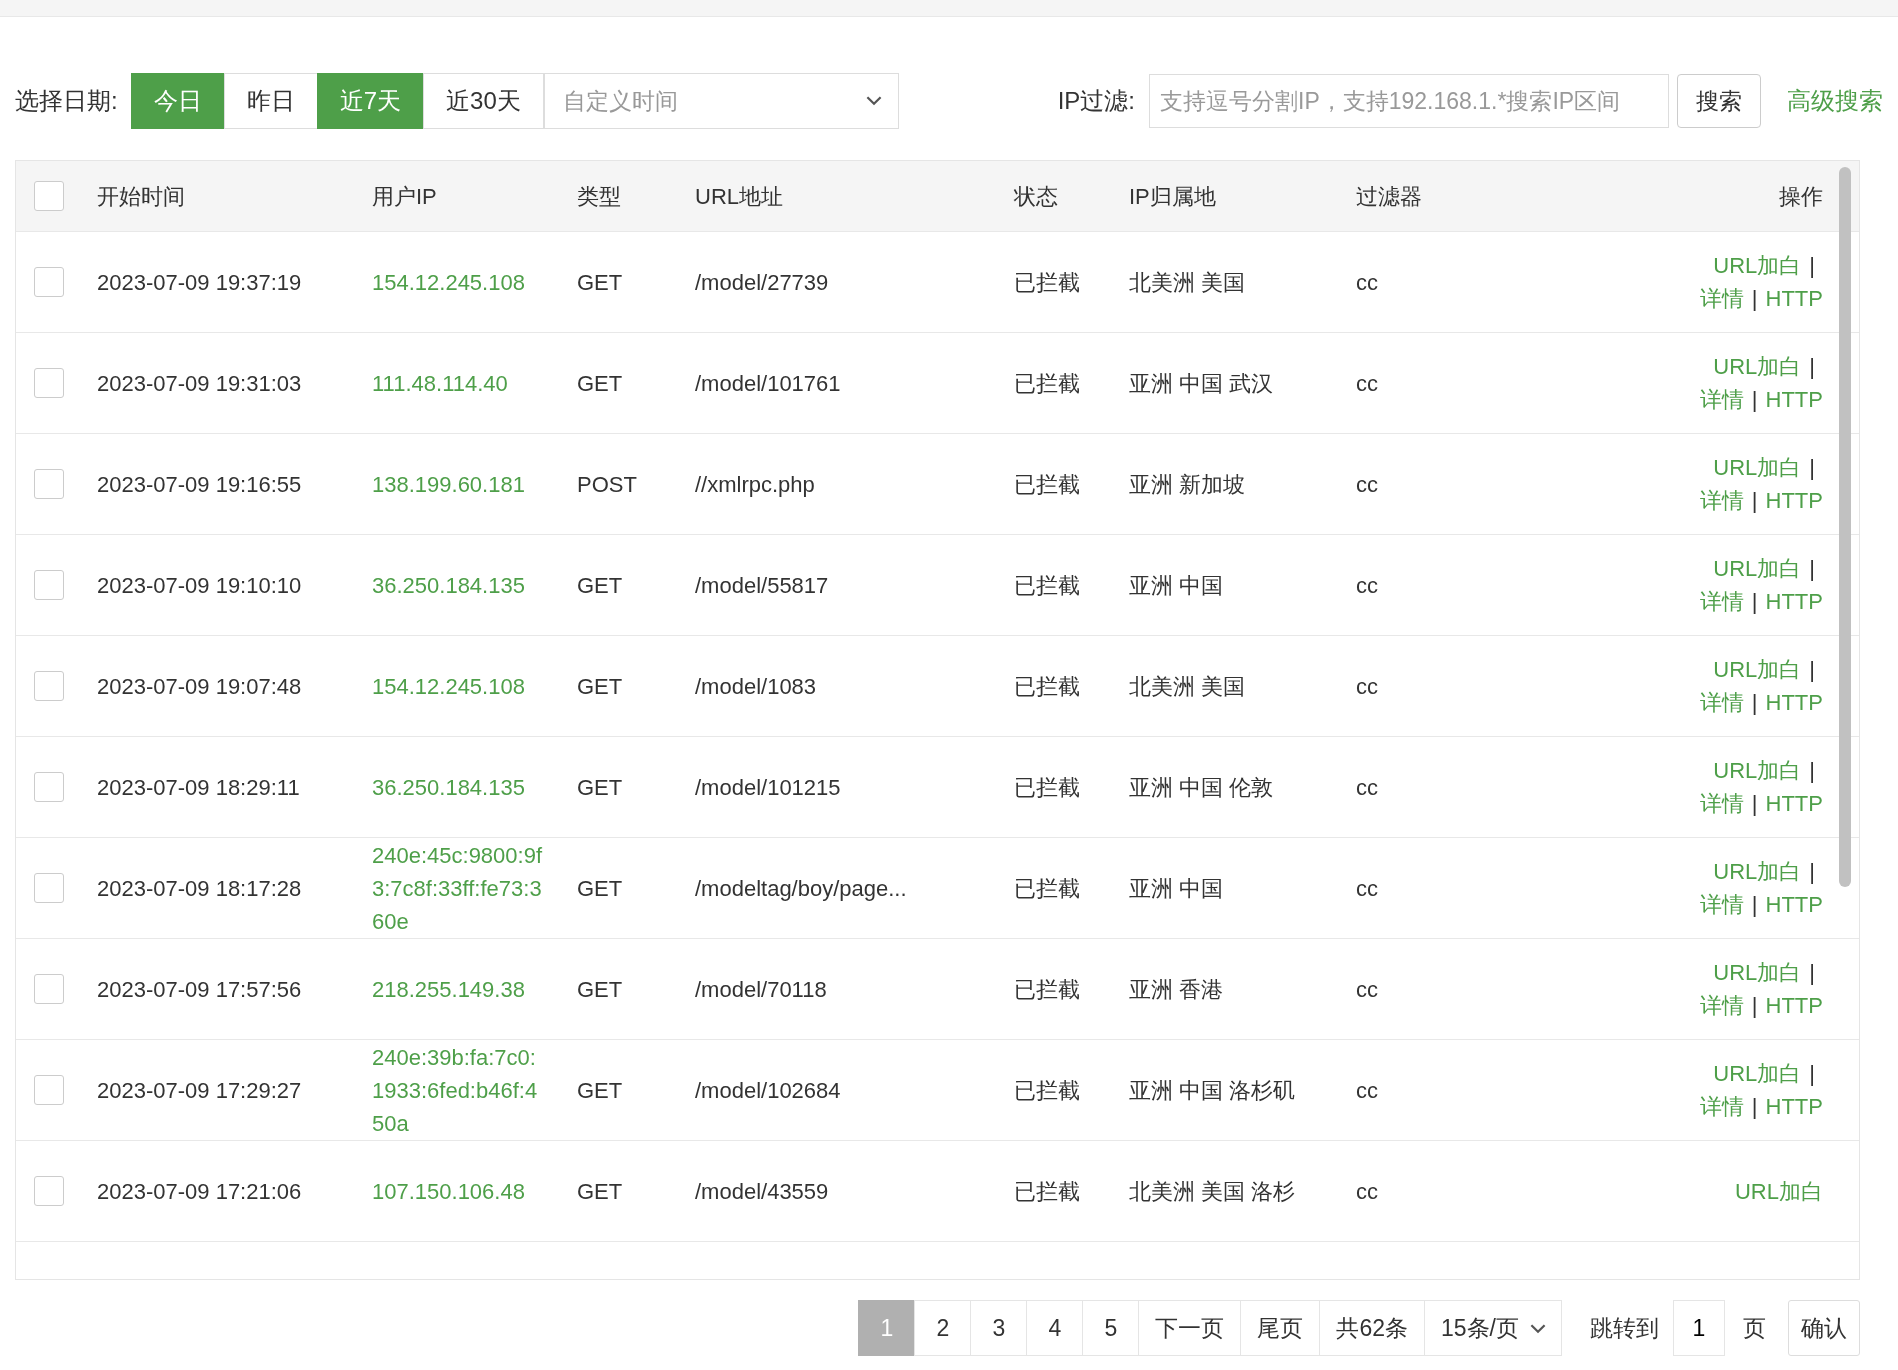 Image resolution: width=1898 pixels, height=1370 pixels. What do you see at coordinates (458, 888) in the screenshot?
I see `ip-link: 240e:45c:9800:9f3:7c8f:33ff:fe73:360e` at bounding box center [458, 888].